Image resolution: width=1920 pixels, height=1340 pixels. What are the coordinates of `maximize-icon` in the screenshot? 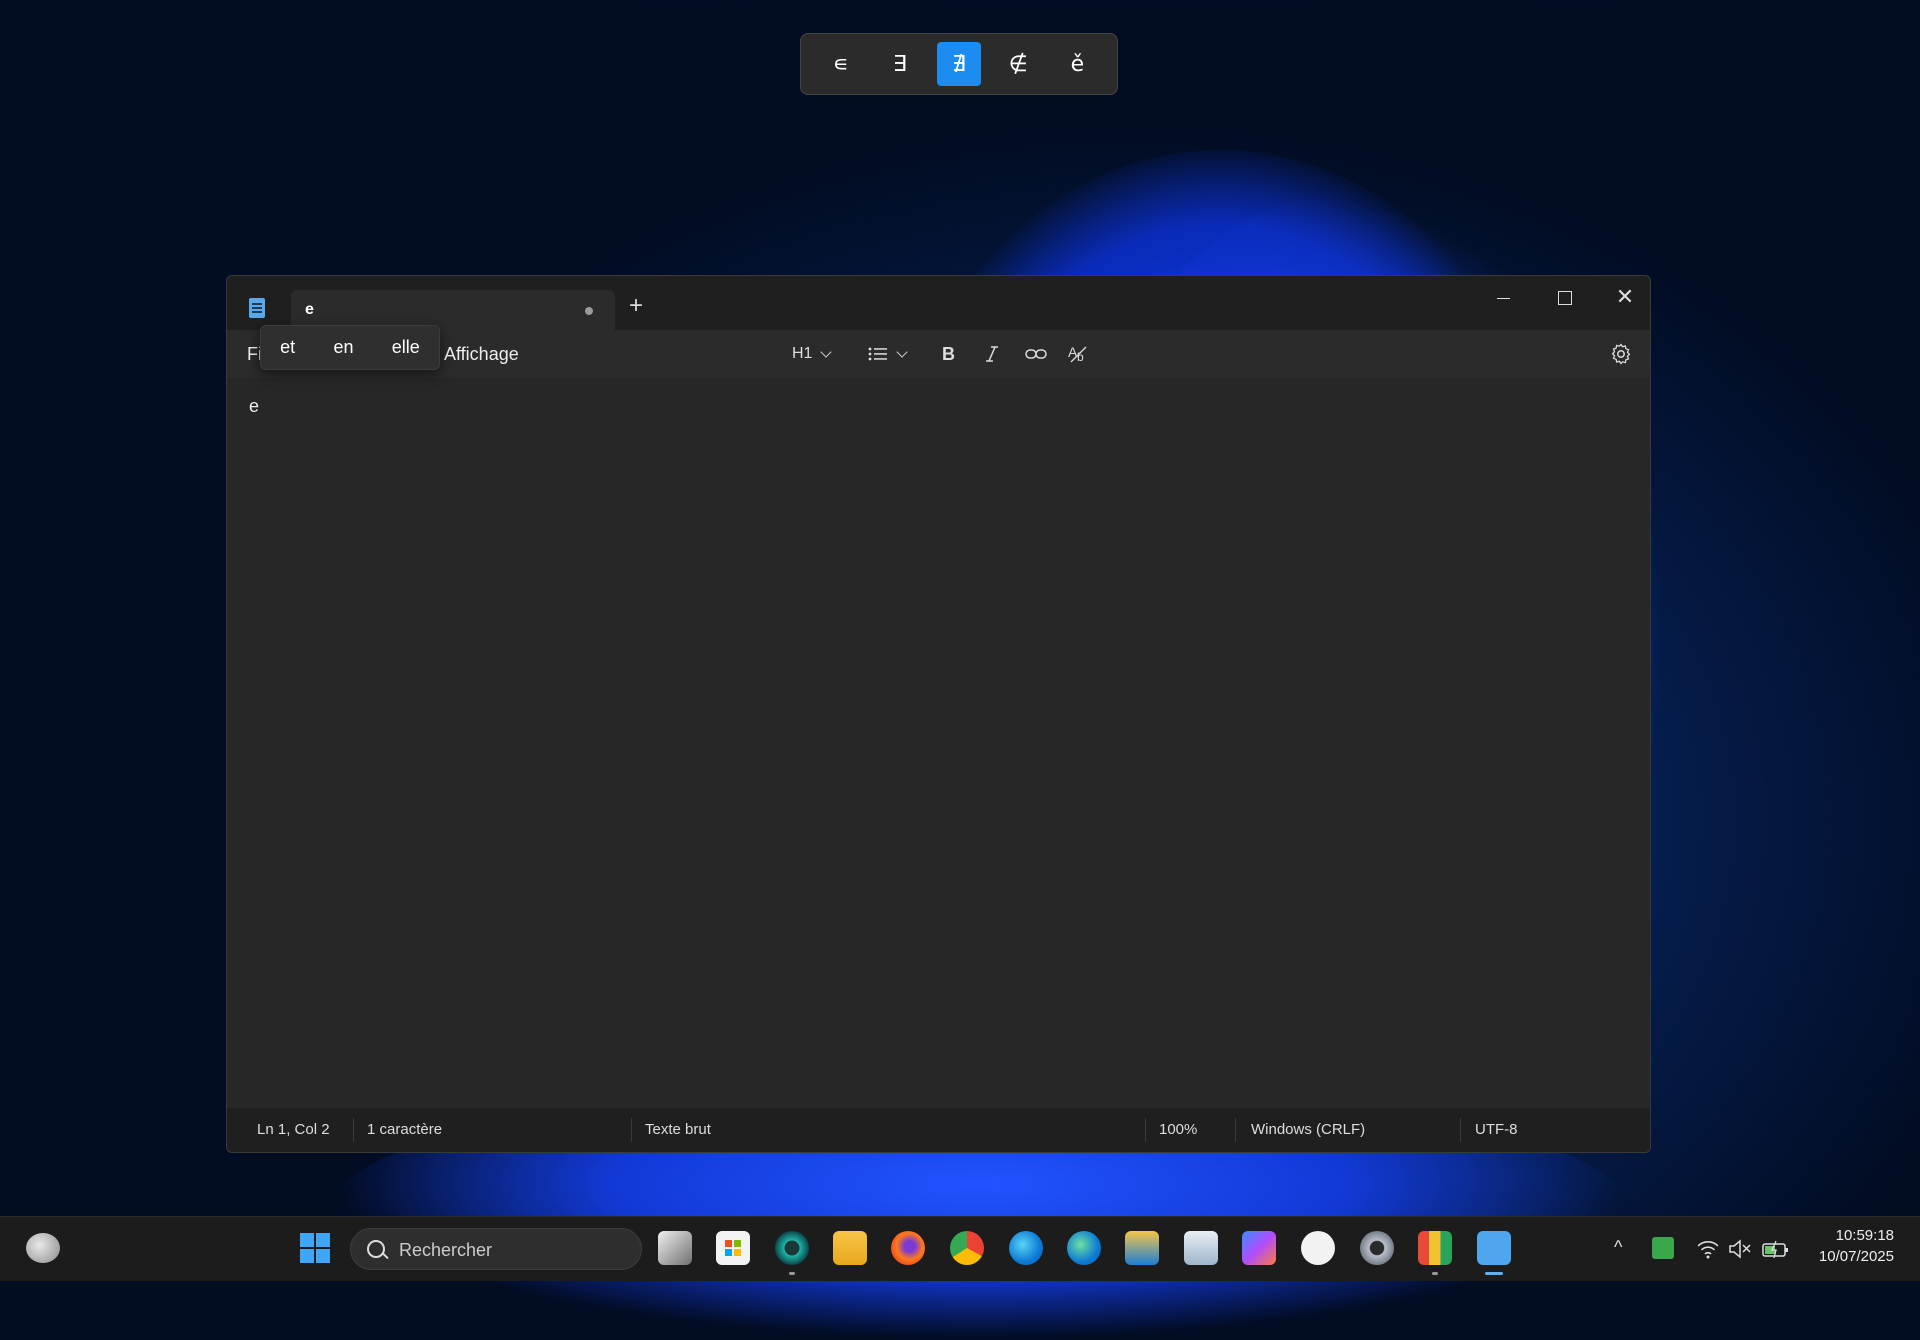 It's located at (1565, 298).